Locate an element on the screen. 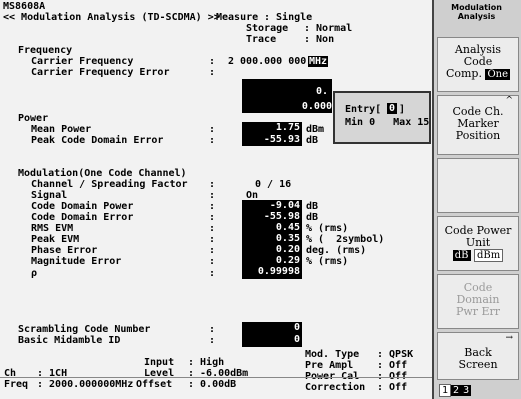 This screenshot has width=521, height=399. storage-value: : Normal is located at coordinates (328, 28).